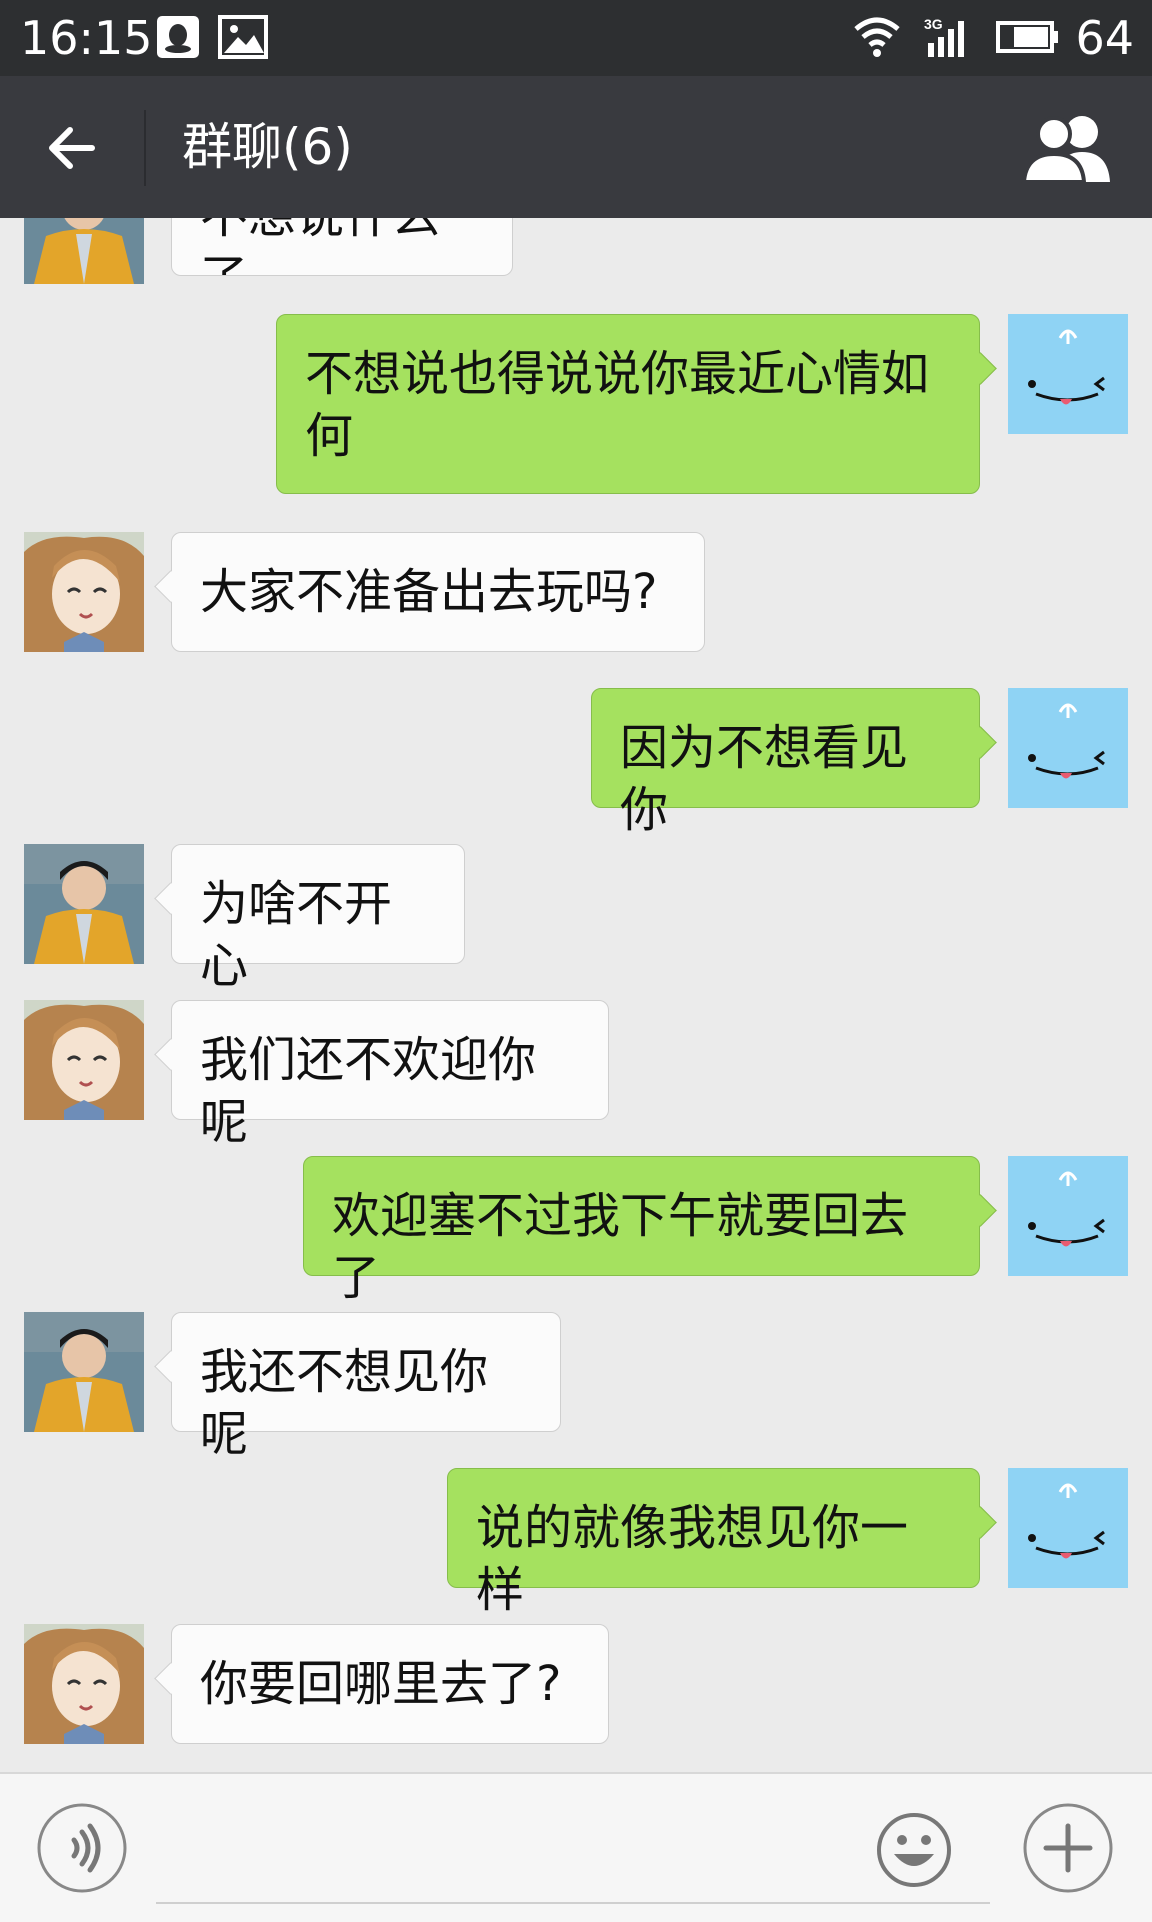 This screenshot has width=1152, height=1922. I want to click on emoji-icon, so click(914, 1850).